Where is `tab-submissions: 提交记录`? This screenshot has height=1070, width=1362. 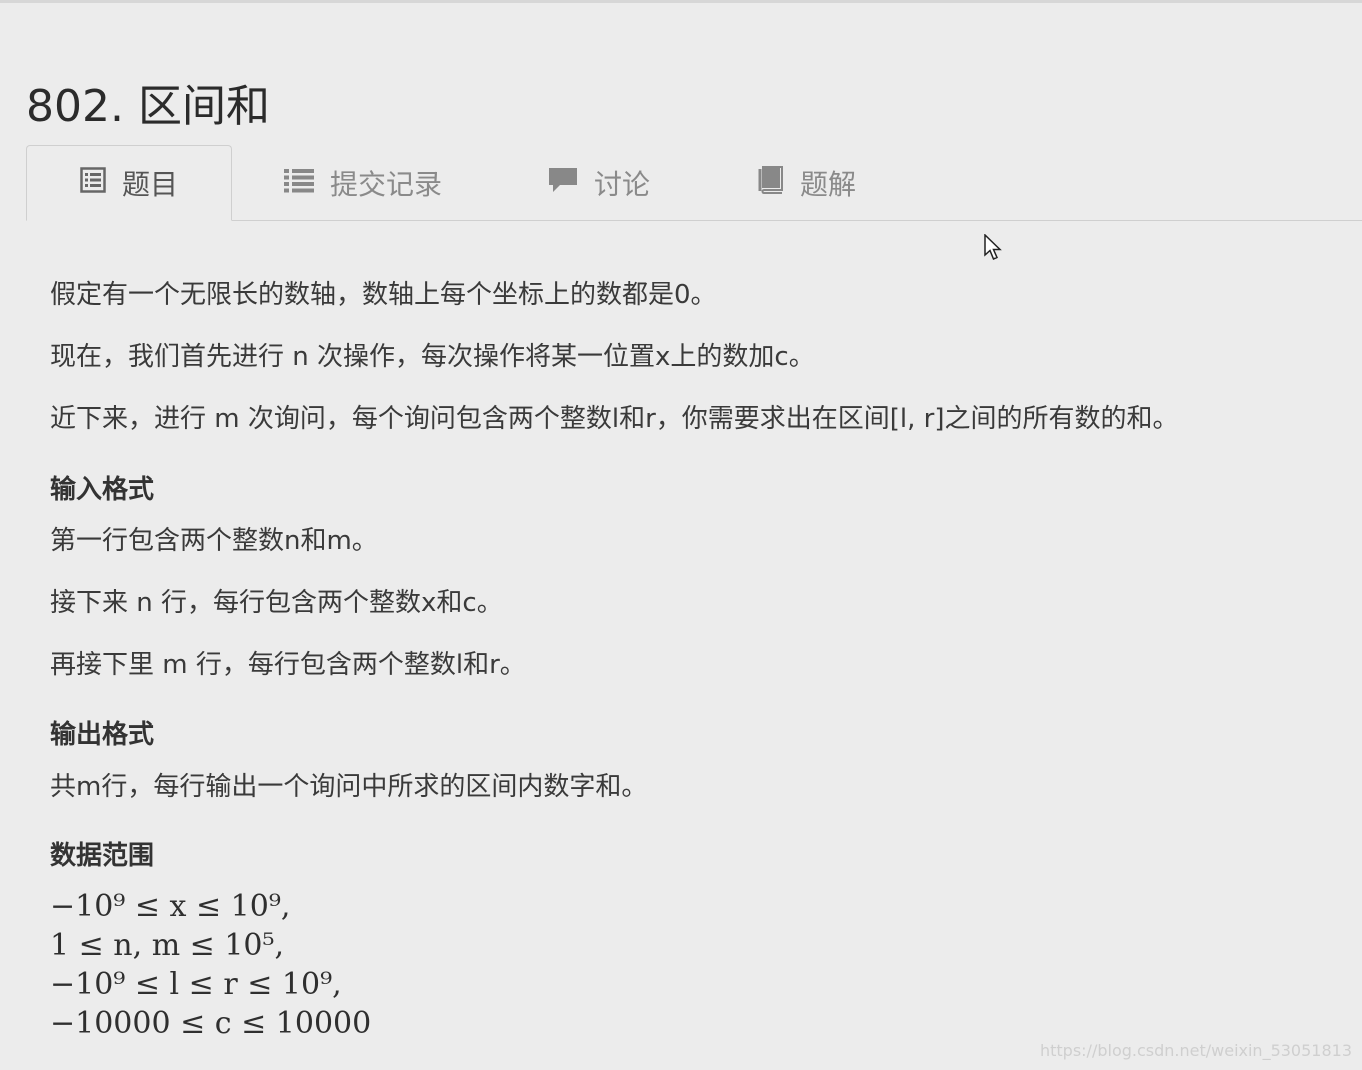 tab-submissions: 提交记录 is located at coordinates (363, 183).